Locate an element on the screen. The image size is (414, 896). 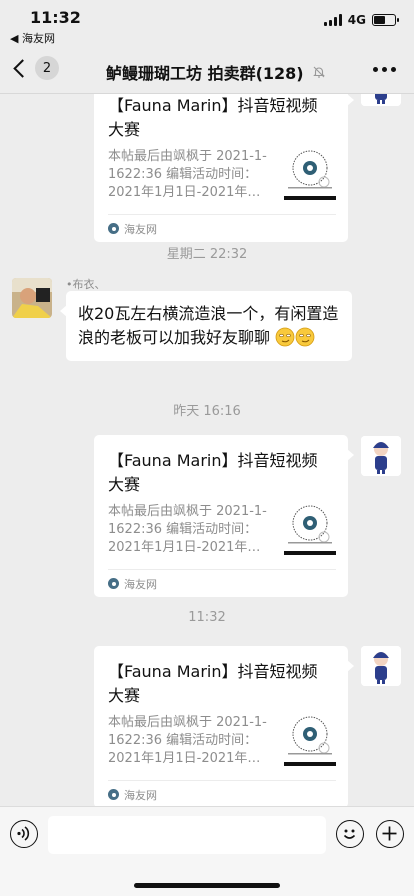
chat-header: 2 鲈鳗珊瑚工坊 拍卖群(128) is located at coordinates (207, 70).